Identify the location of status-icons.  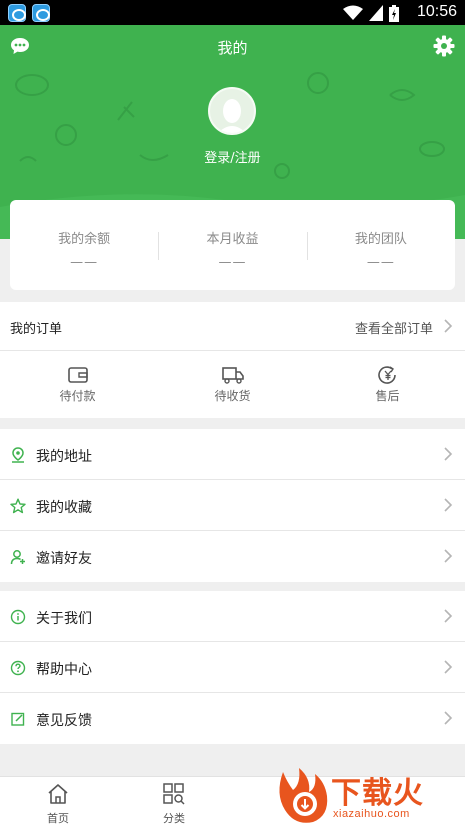
(371, 13).